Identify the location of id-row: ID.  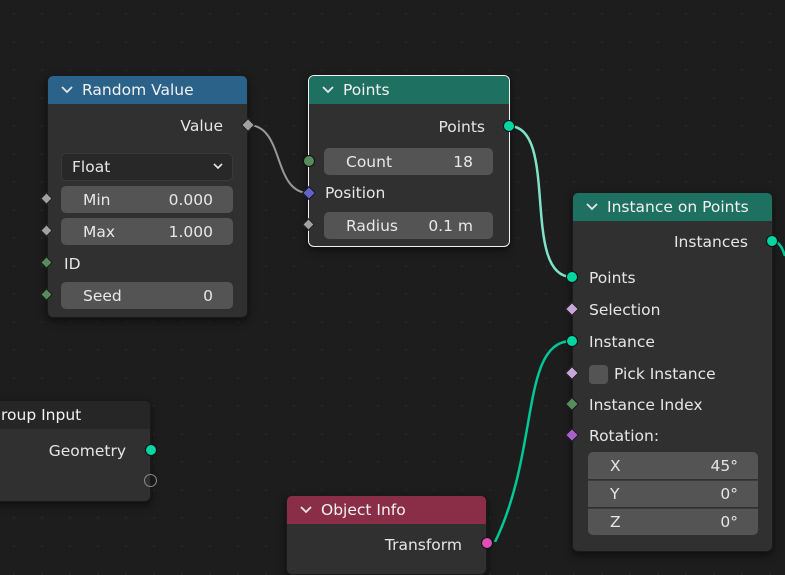
(147, 264).